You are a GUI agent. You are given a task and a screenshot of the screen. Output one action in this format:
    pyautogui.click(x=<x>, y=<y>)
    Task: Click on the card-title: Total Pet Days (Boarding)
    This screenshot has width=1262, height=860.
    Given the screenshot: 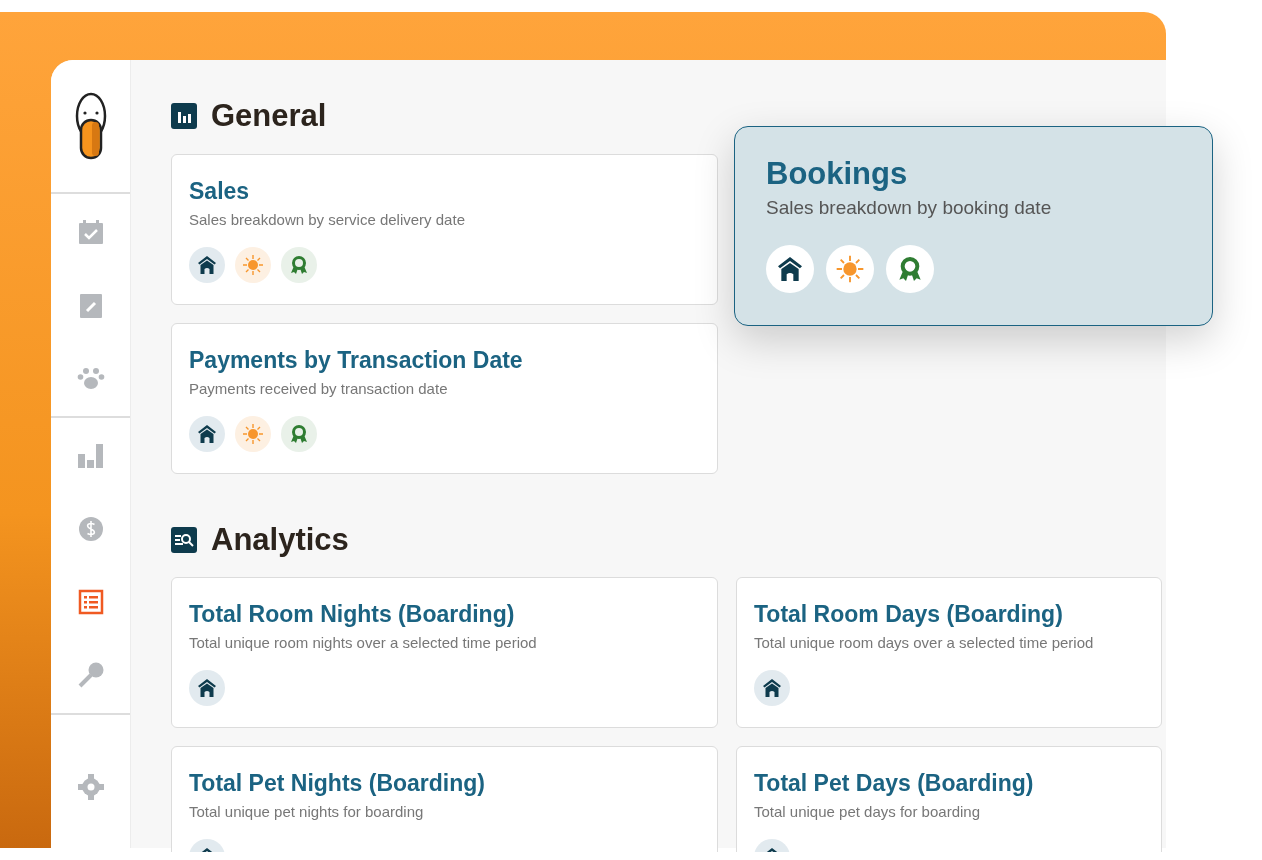 What is the action you would take?
    pyautogui.click(x=894, y=783)
    